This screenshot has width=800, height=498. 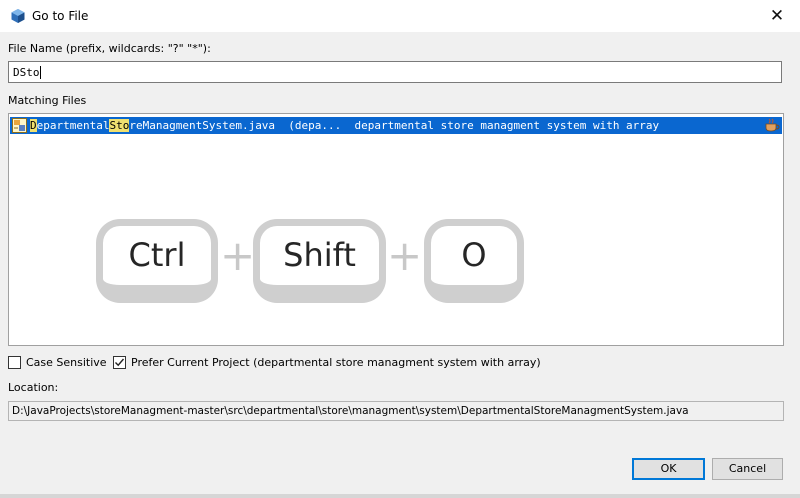 What do you see at coordinates (157, 261) in the screenshot?
I see `key-ctrl: Ctrl` at bounding box center [157, 261].